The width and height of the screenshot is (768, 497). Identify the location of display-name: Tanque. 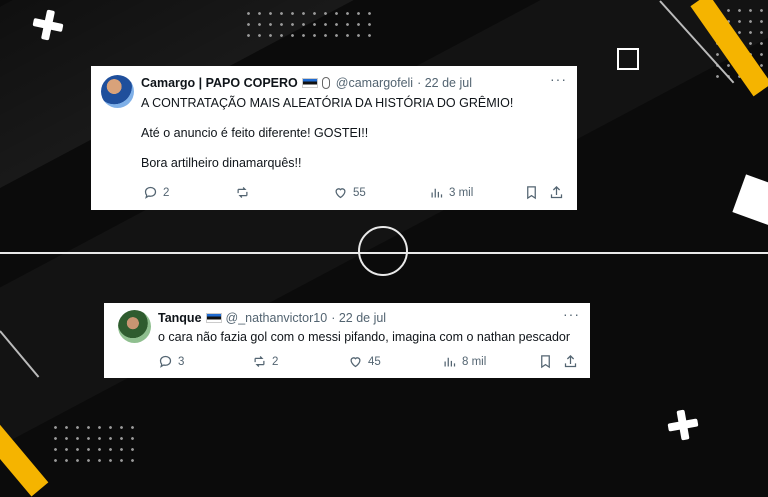
(180, 318).